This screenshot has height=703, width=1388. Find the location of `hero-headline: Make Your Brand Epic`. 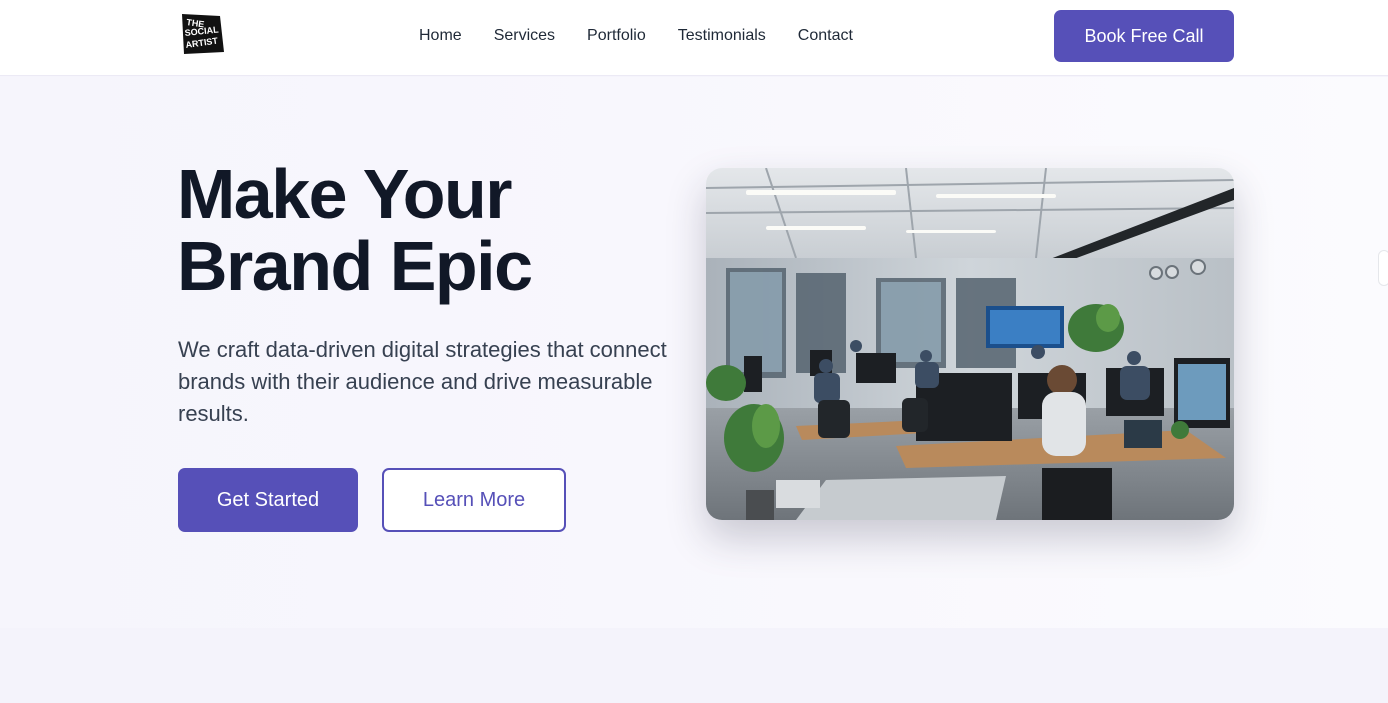

hero-headline: Make Your Brand Epic is located at coordinates (427, 230).